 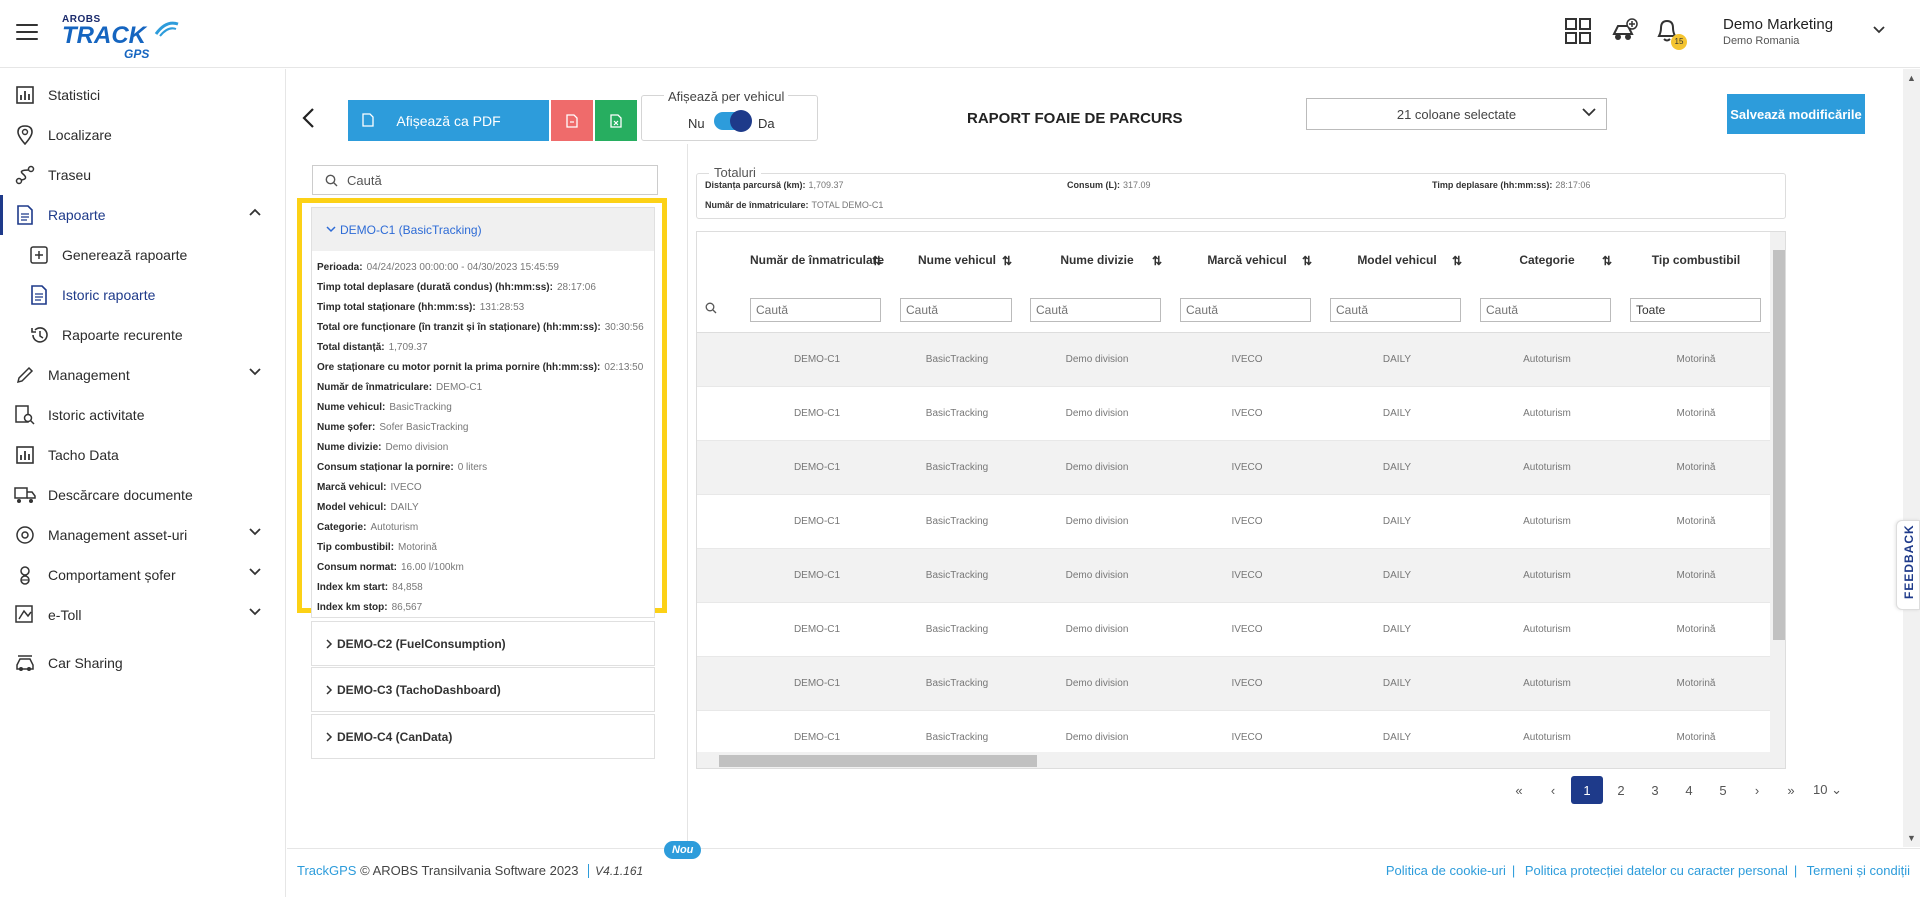 I want to click on last-page-button: », so click(x=1791, y=790).